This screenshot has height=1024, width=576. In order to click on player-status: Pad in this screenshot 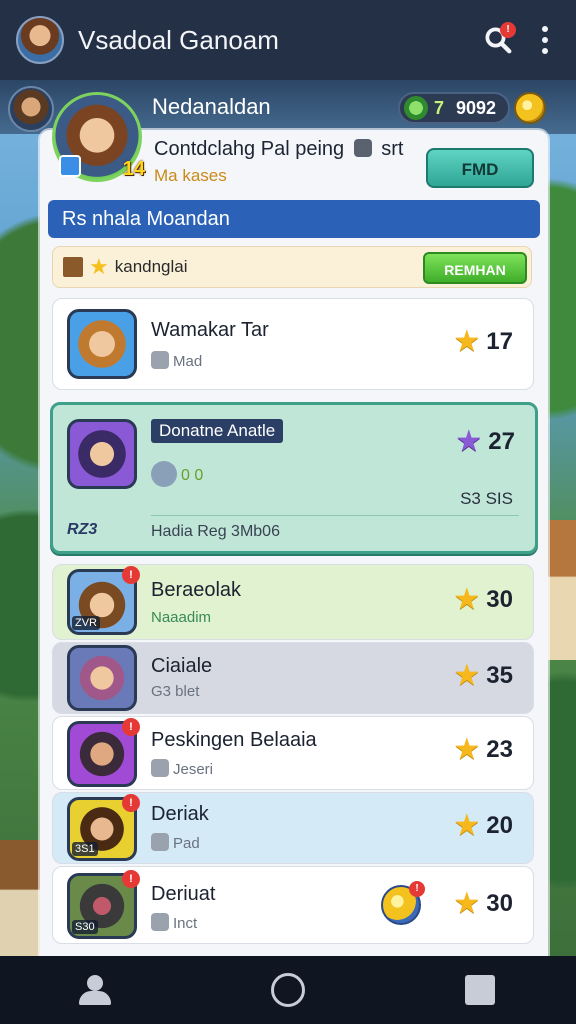, I will do `click(175, 842)`.